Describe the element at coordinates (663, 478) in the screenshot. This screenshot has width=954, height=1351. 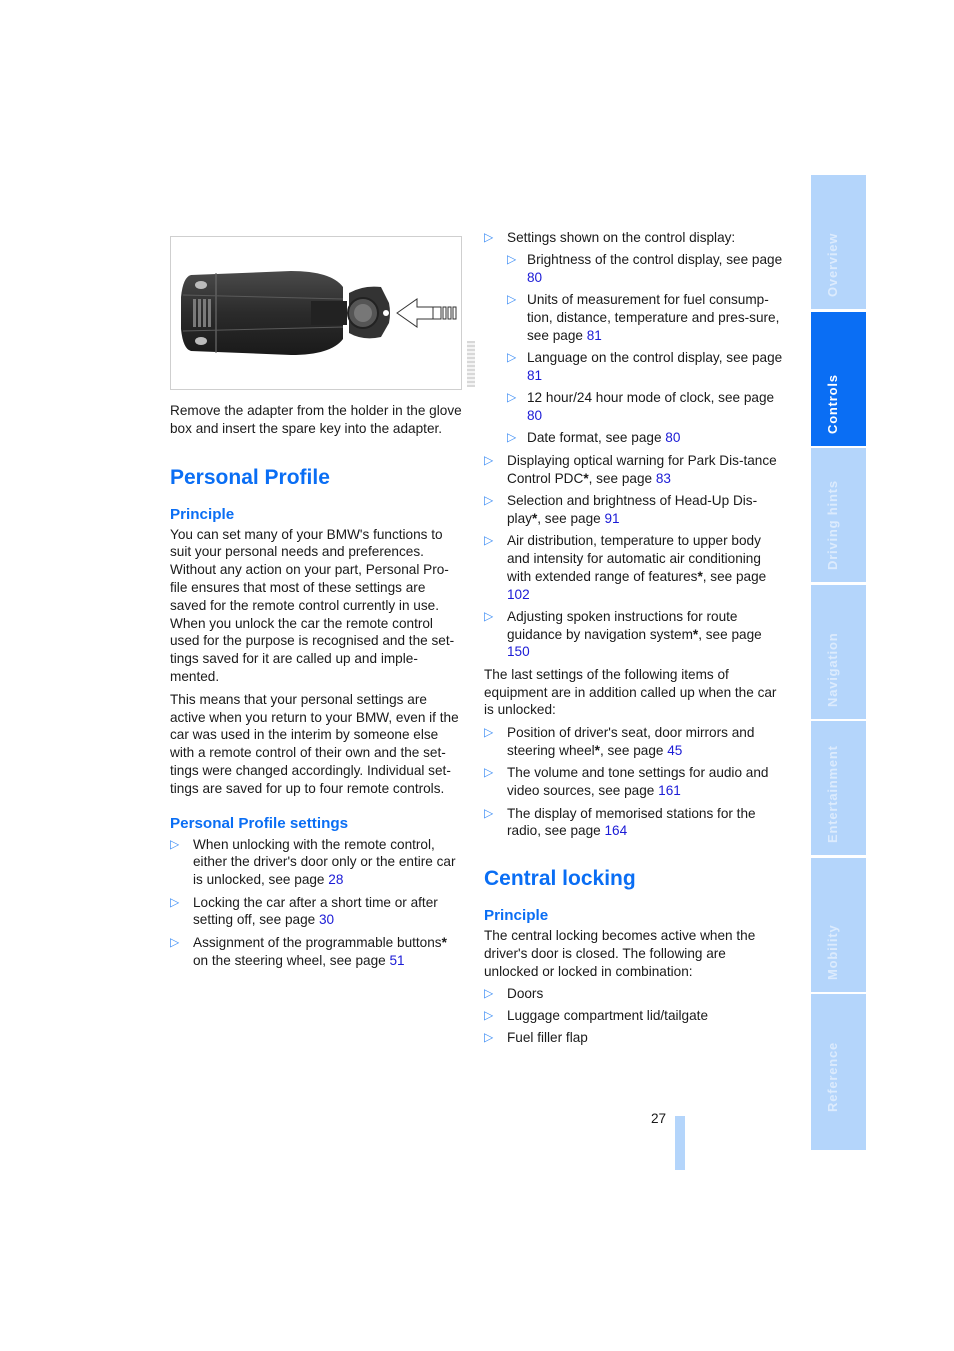
I see `page-link: 83` at that location.